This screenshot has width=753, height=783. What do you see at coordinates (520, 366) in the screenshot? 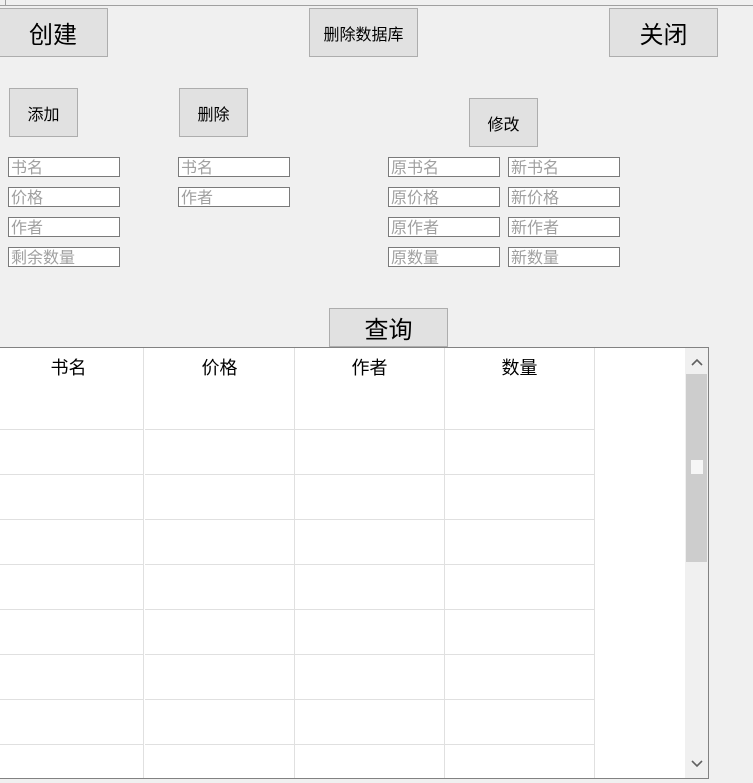
I see `column-header: 数量` at bounding box center [520, 366].